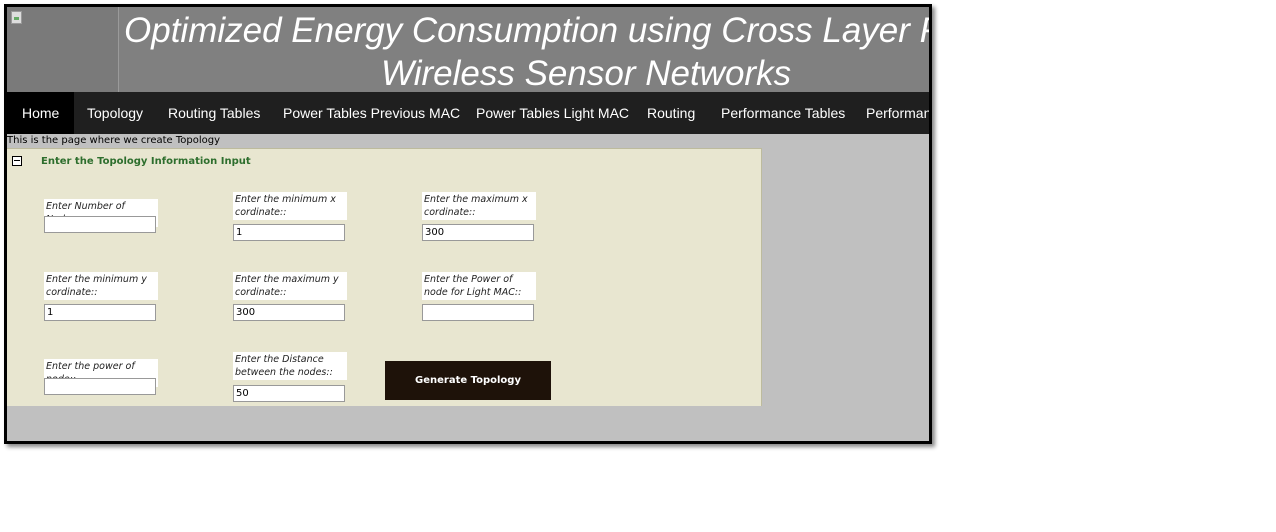  What do you see at coordinates (101, 286) in the screenshot?
I see `min-y-label: Enter the minimum y cordinate::` at bounding box center [101, 286].